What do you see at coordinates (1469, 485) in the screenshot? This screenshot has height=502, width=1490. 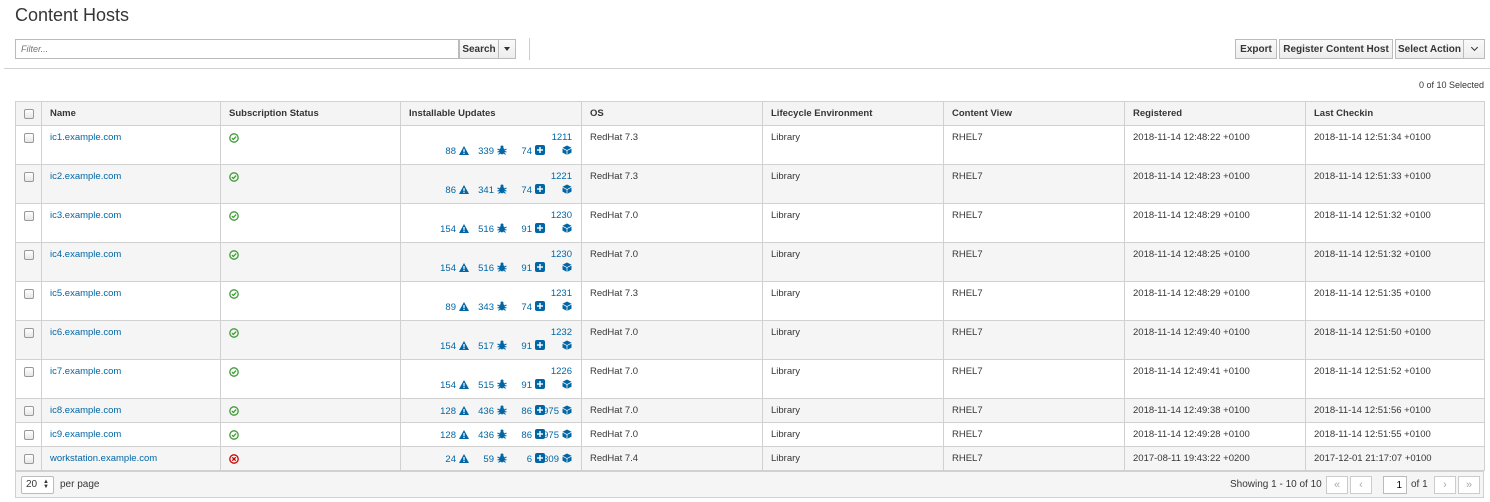 I see `last-page-button: »` at bounding box center [1469, 485].